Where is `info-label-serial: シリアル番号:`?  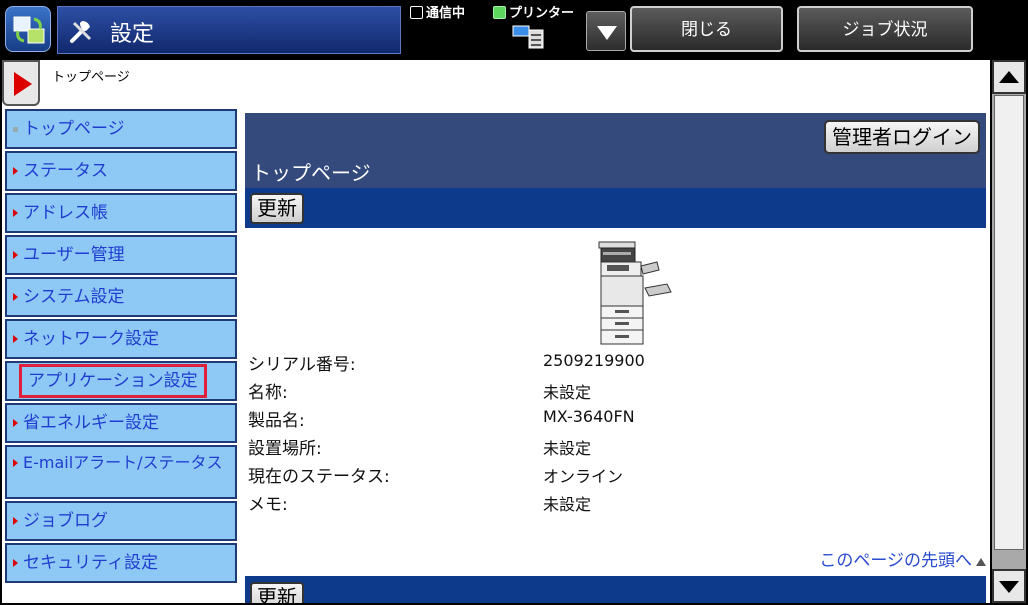
info-label-serial: シリアル番号: is located at coordinates (302, 365).